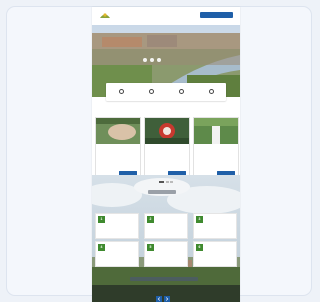 This screenshot has width=320, height=302. Describe the element at coordinates (215, 254) in the screenshot. I see `tile-card: 6` at that location.